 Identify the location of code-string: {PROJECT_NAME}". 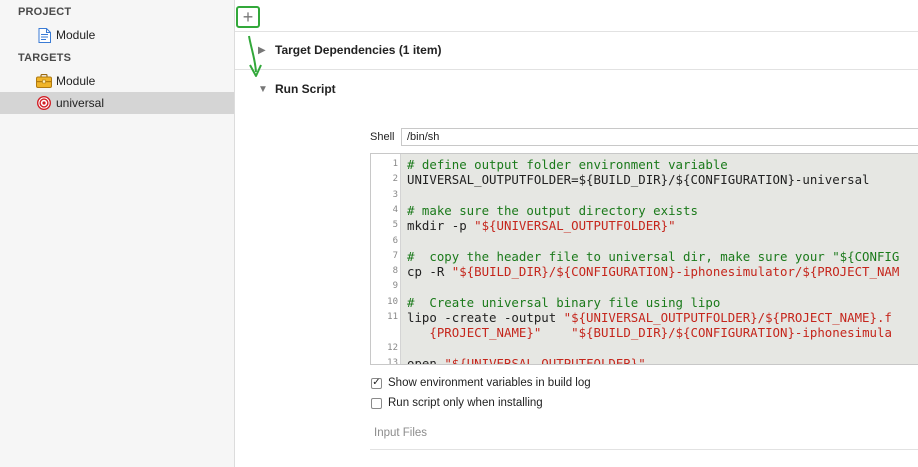
(485, 333).